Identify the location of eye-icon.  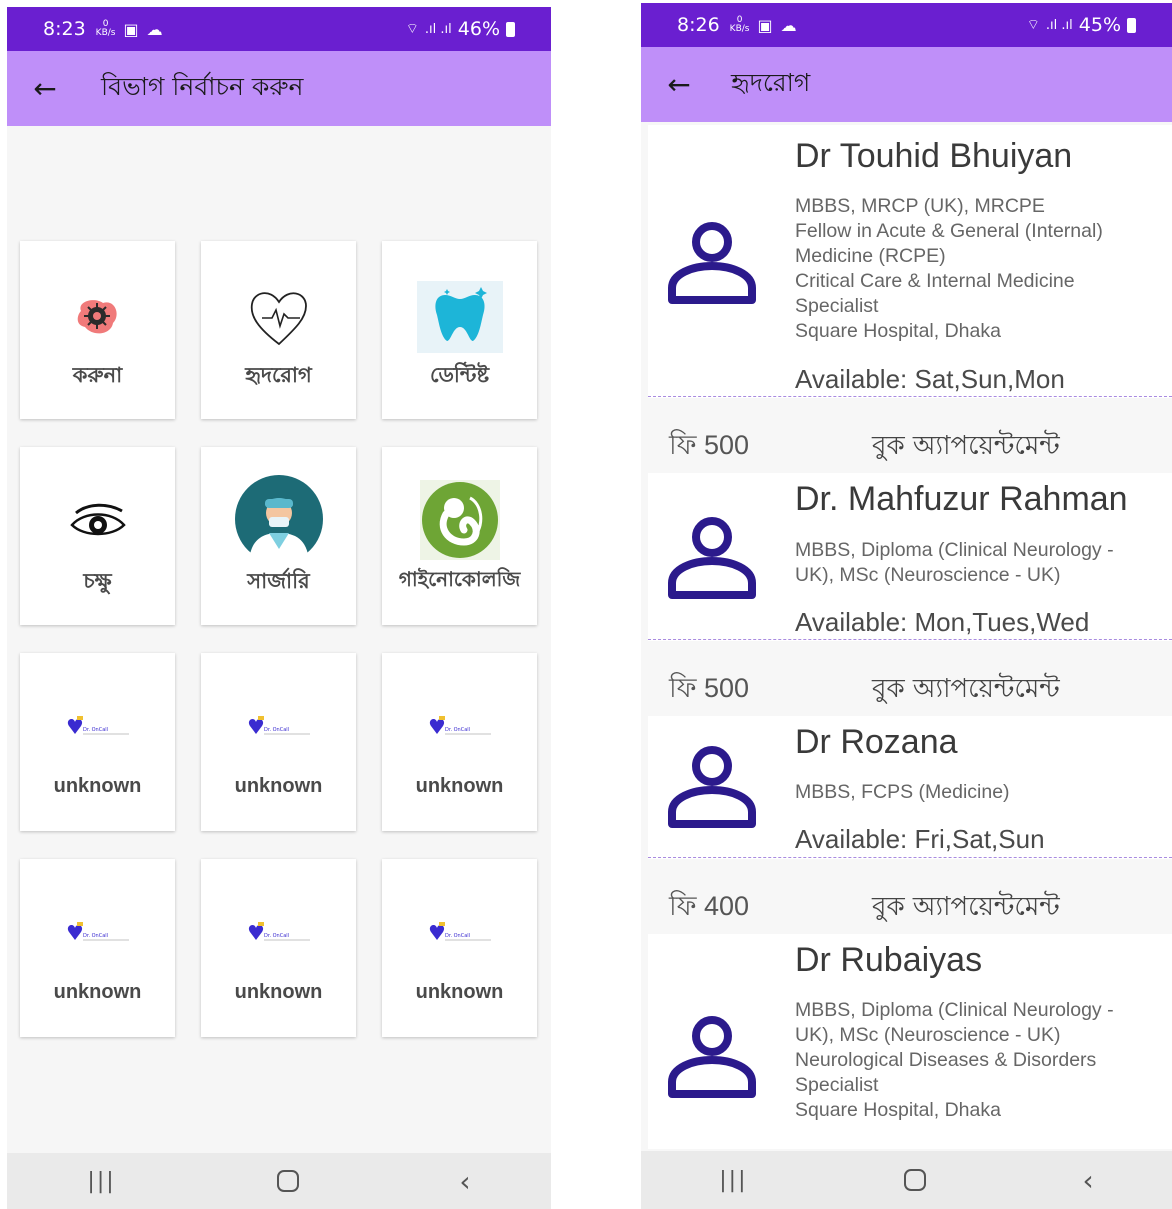
(97, 523).